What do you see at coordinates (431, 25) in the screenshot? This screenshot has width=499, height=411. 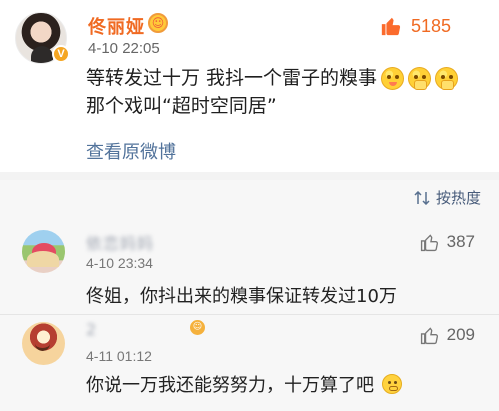 I see `post-like-count: 5185` at bounding box center [431, 25].